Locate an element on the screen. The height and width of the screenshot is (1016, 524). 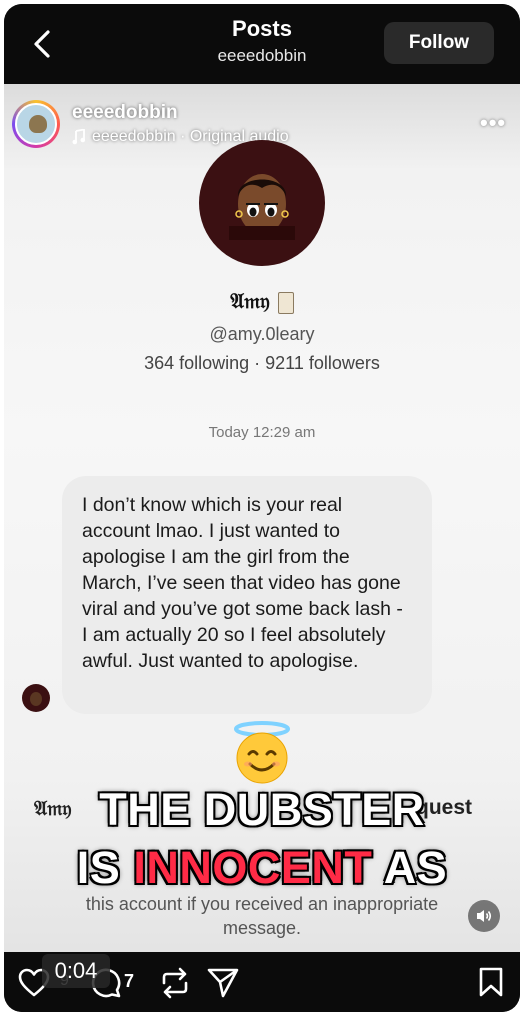
speaker-icon is located at coordinates (484, 916).